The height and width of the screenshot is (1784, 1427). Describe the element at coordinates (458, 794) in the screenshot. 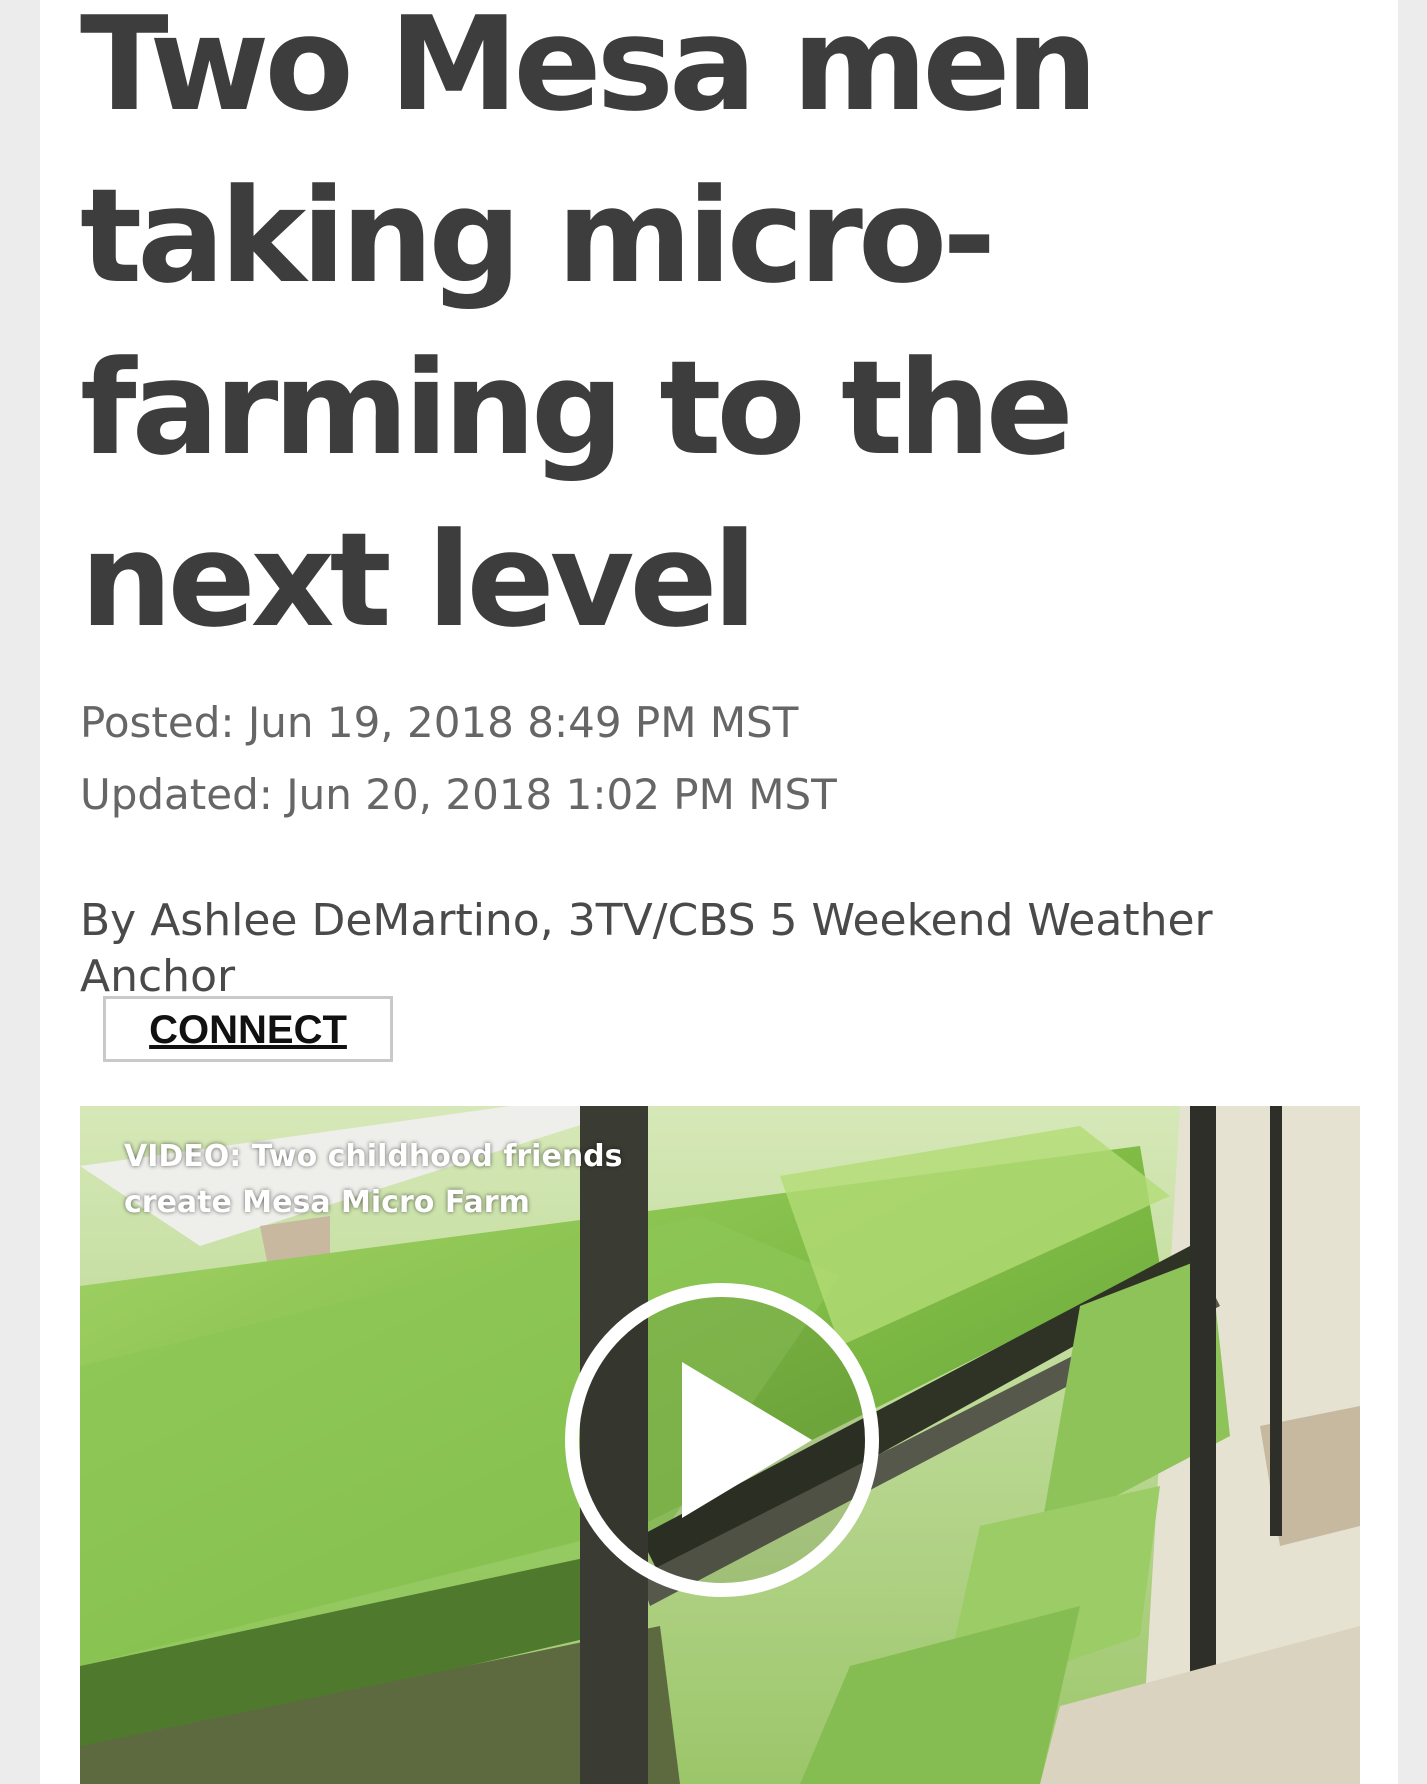

I see `updated-date: Updated: Jun 20, 2018 1:02 PM MST` at that location.